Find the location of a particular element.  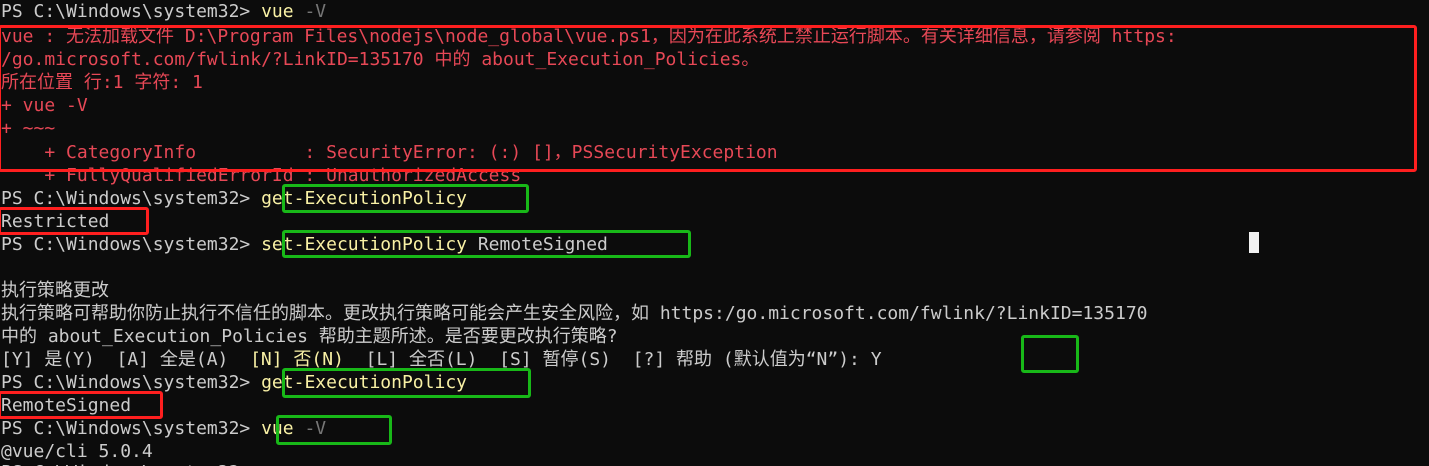

choice-default: [N] 否(N) is located at coordinates (297, 359).